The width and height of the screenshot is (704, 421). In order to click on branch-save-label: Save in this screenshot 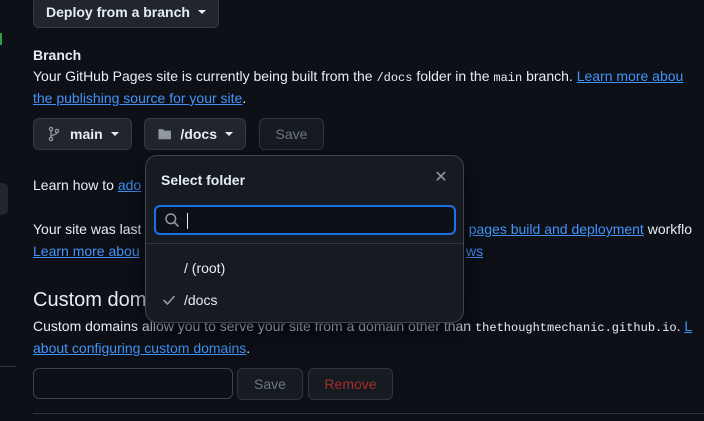, I will do `click(291, 134)`.